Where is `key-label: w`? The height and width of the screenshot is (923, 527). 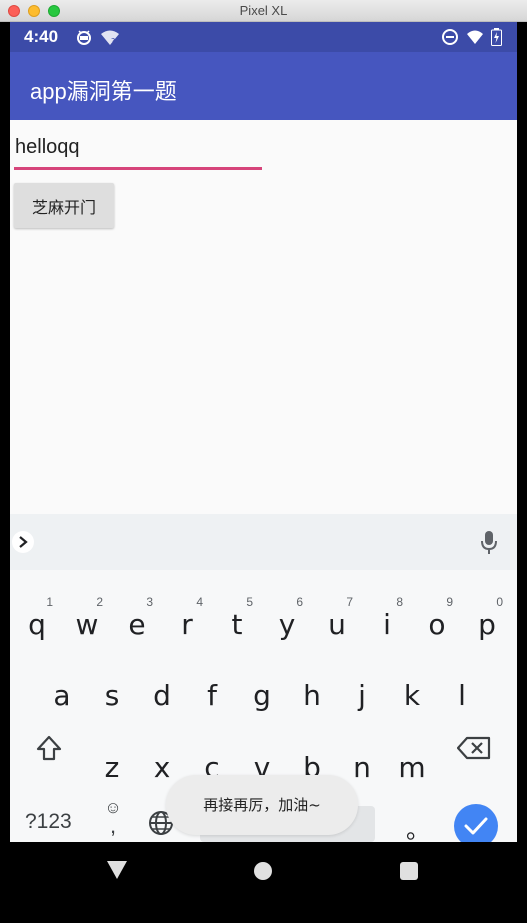
key-label: w is located at coordinates (87, 624).